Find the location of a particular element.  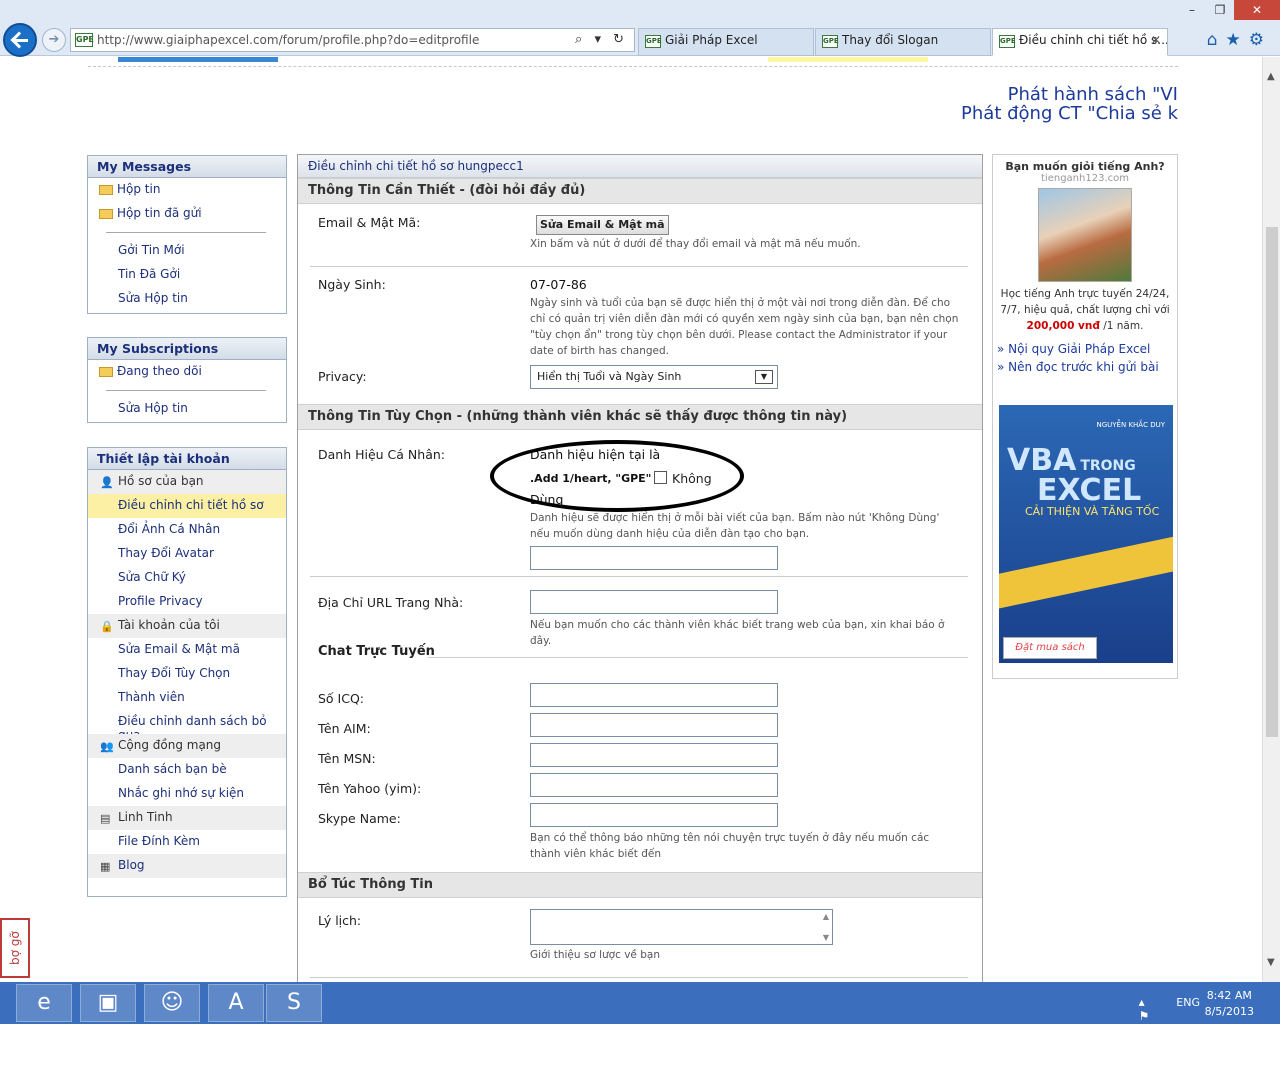

icq-label: Số ICQ: is located at coordinates (341, 698).